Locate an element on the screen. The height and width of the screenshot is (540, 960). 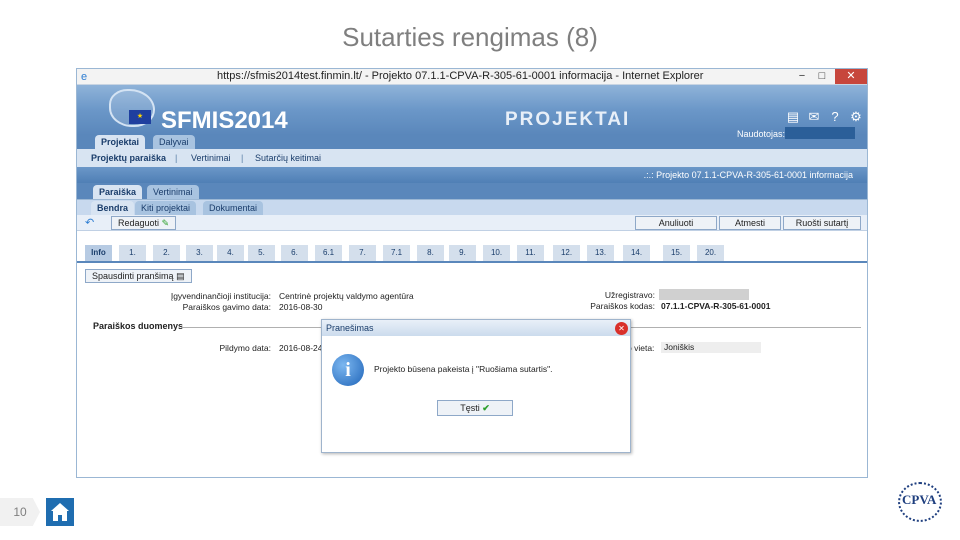
print-notice-button: Spausdinti pranšimą ▤ is located at coordinates (138, 276).